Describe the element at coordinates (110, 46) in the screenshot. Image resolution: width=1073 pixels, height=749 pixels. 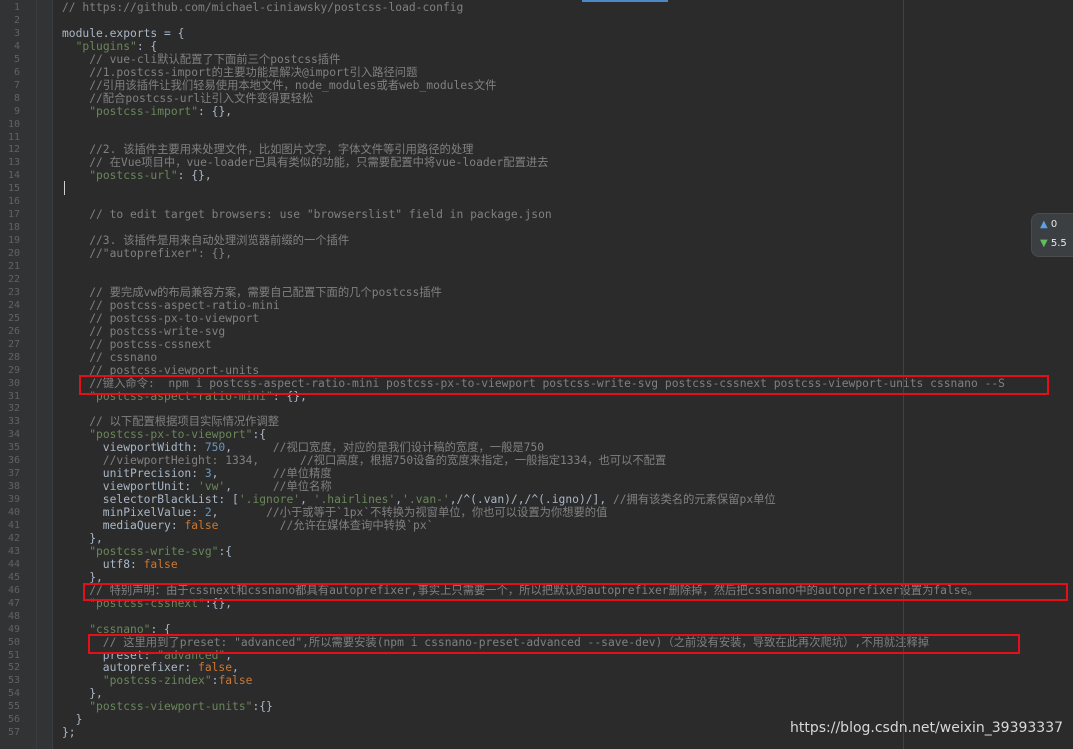
I see `code-line: "plugins": {` at that location.